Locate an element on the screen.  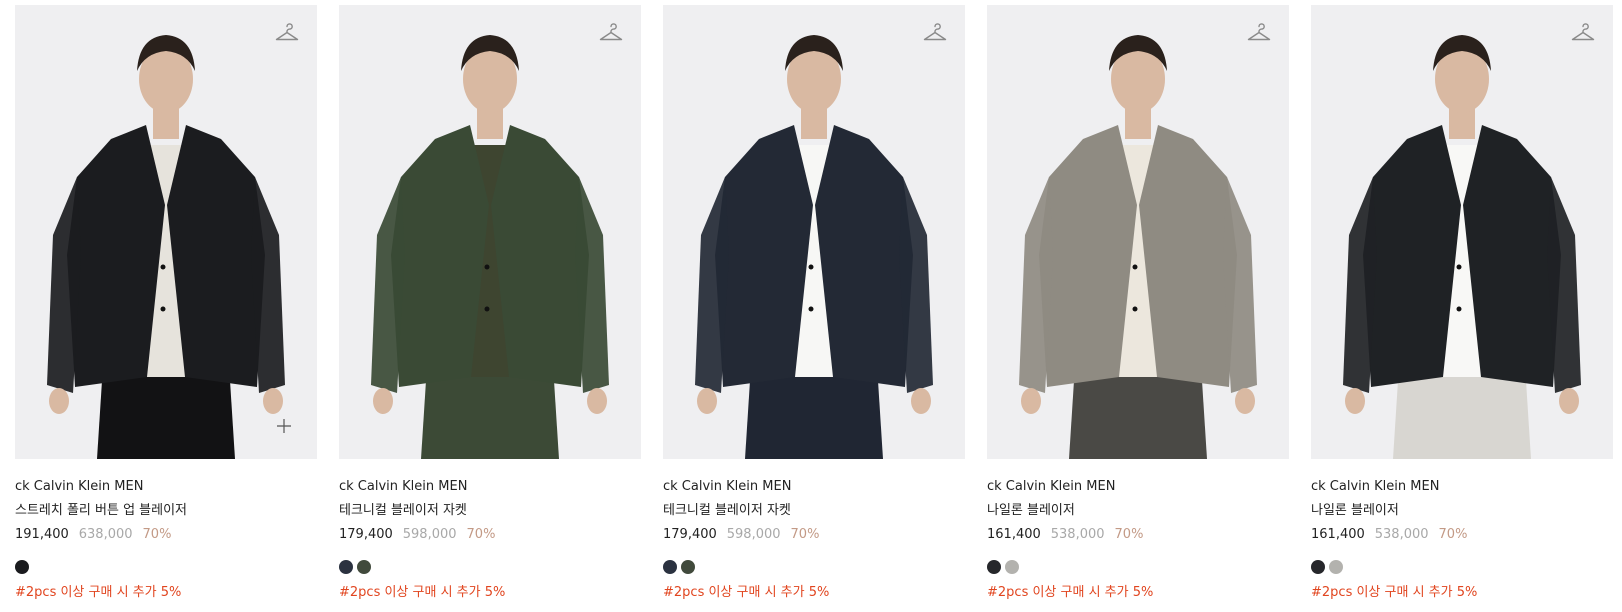
plus-icon is located at coordinates (284, 426).